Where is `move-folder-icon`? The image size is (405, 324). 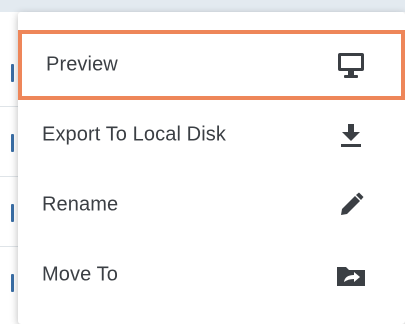
move-folder-icon is located at coordinates (351, 275).